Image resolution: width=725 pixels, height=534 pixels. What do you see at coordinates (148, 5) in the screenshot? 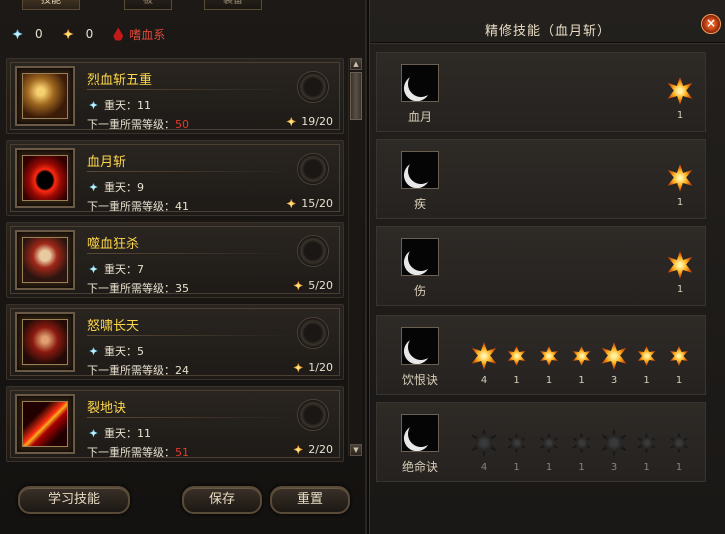
I see `tab-passive: 被` at bounding box center [148, 5].